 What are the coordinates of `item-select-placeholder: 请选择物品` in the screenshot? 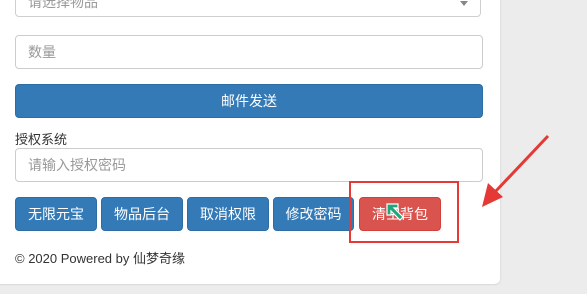 It's located at (63, 5).